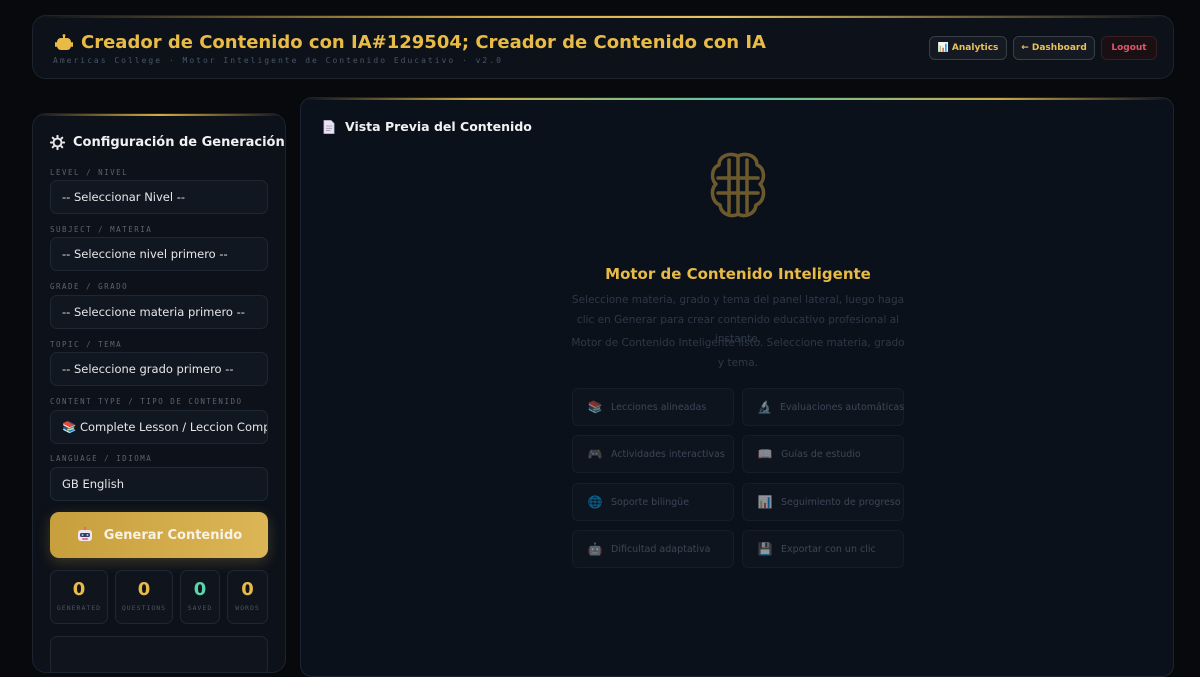 This screenshot has width=1200, height=677. Describe the element at coordinates (842, 407) in the screenshot. I see `feature-label: Evaluaciones automáticas` at that location.